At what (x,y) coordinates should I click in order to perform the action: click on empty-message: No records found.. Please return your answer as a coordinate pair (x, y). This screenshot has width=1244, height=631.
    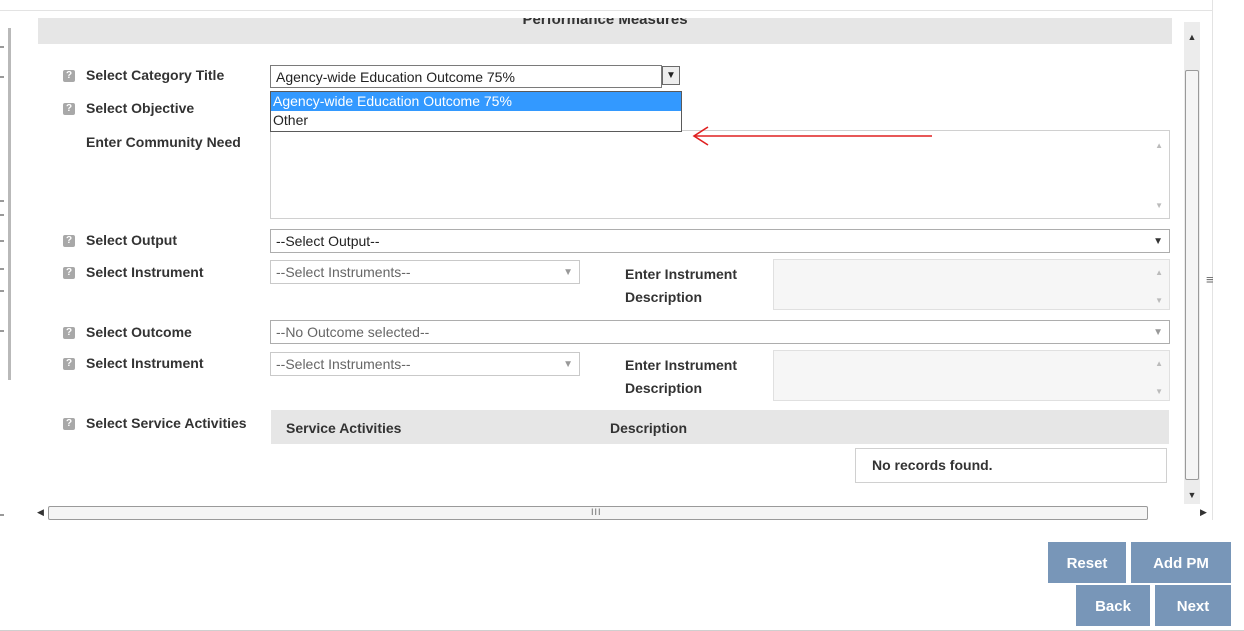
    Looking at the image, I should click on (1011, 465).